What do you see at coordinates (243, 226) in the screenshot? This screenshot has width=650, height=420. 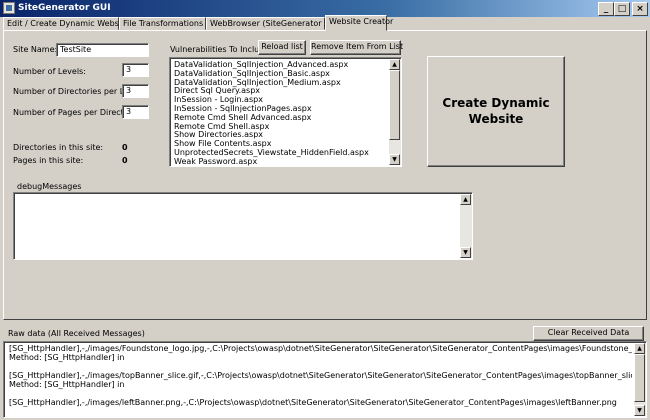 I see `debug-messages-textarea: ▲ ▼` at bounding box center [243, 226].